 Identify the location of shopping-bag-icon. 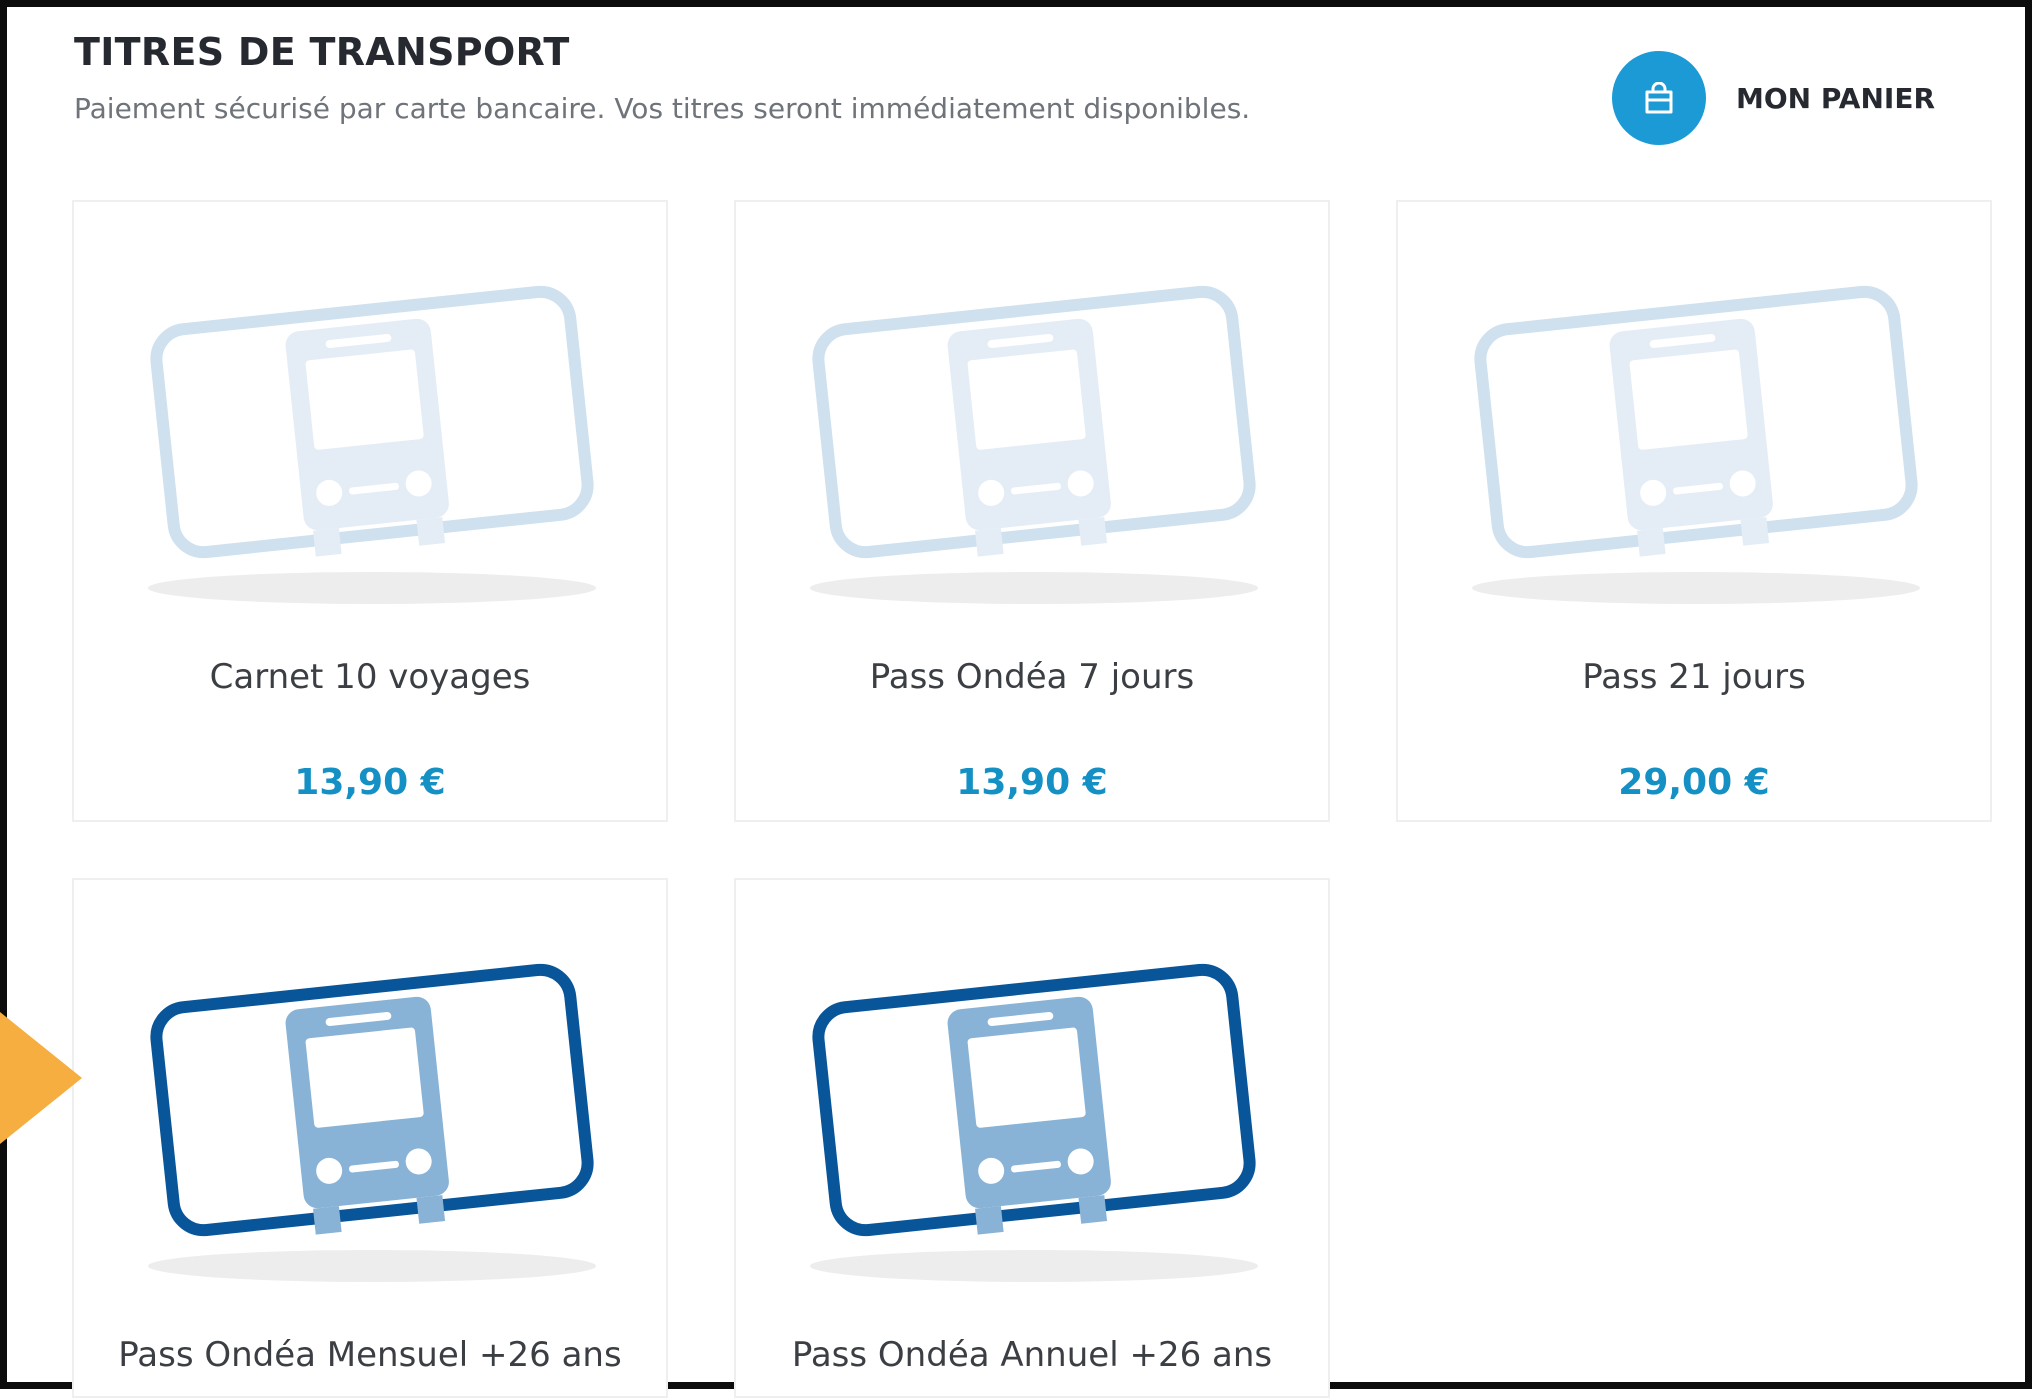
(1659, 98).